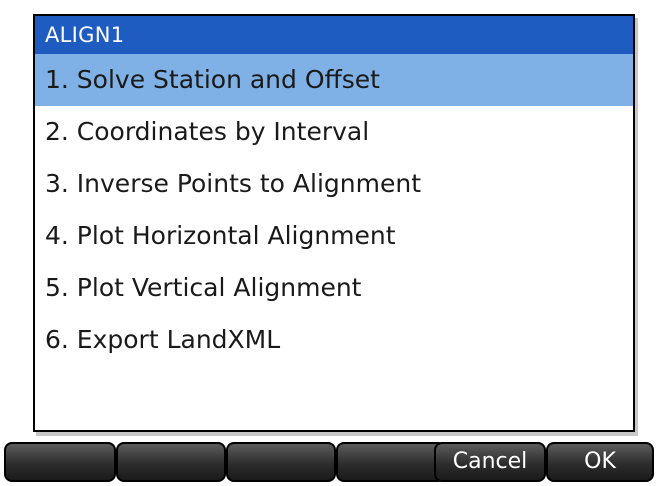  Describe the element at coordinates (334, 184) in the screenshot. I see `menu-item-inverse-points: 3. Inverse Points to Alignment` at that location.